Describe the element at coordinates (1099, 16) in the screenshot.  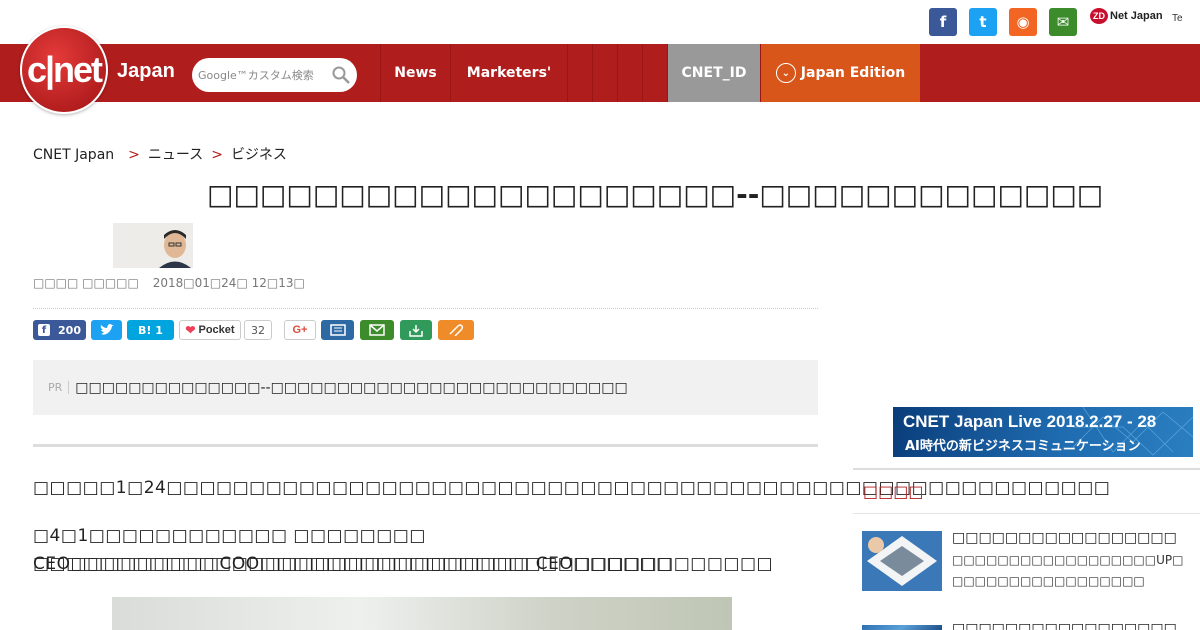
I see `zdnet-badge: ZD` at that location.